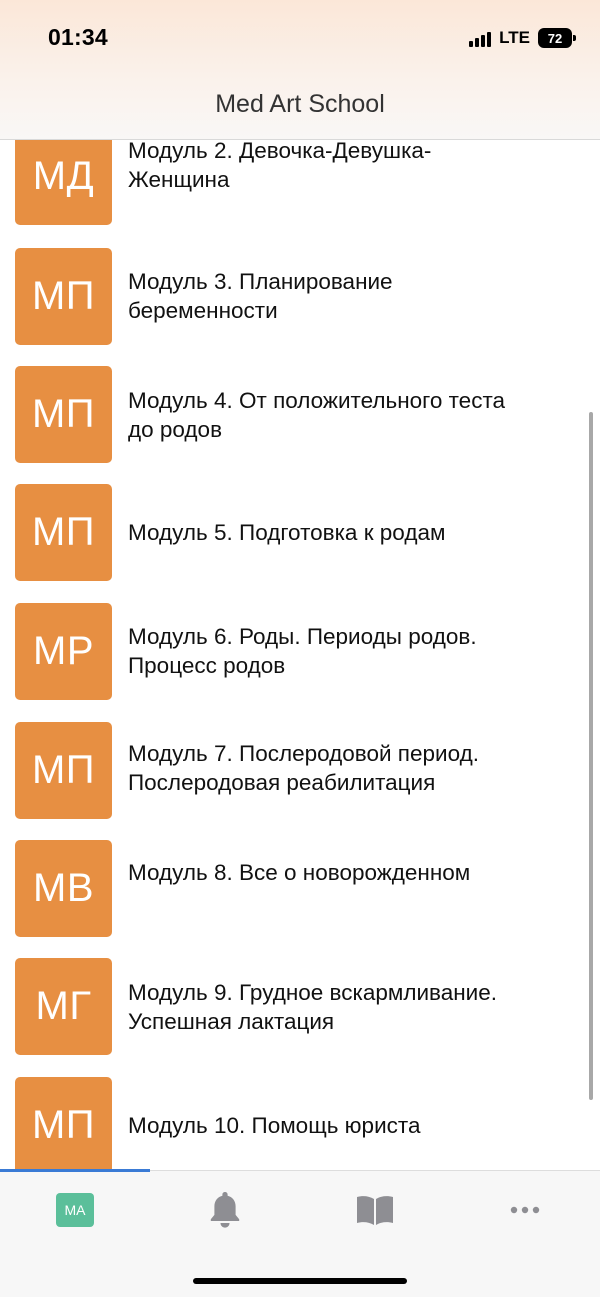 The height and width of the screenshot is (1297, 600). Describe the element at coordinates (480, 38) in the screenshot. I see `signal-icon` at that location.